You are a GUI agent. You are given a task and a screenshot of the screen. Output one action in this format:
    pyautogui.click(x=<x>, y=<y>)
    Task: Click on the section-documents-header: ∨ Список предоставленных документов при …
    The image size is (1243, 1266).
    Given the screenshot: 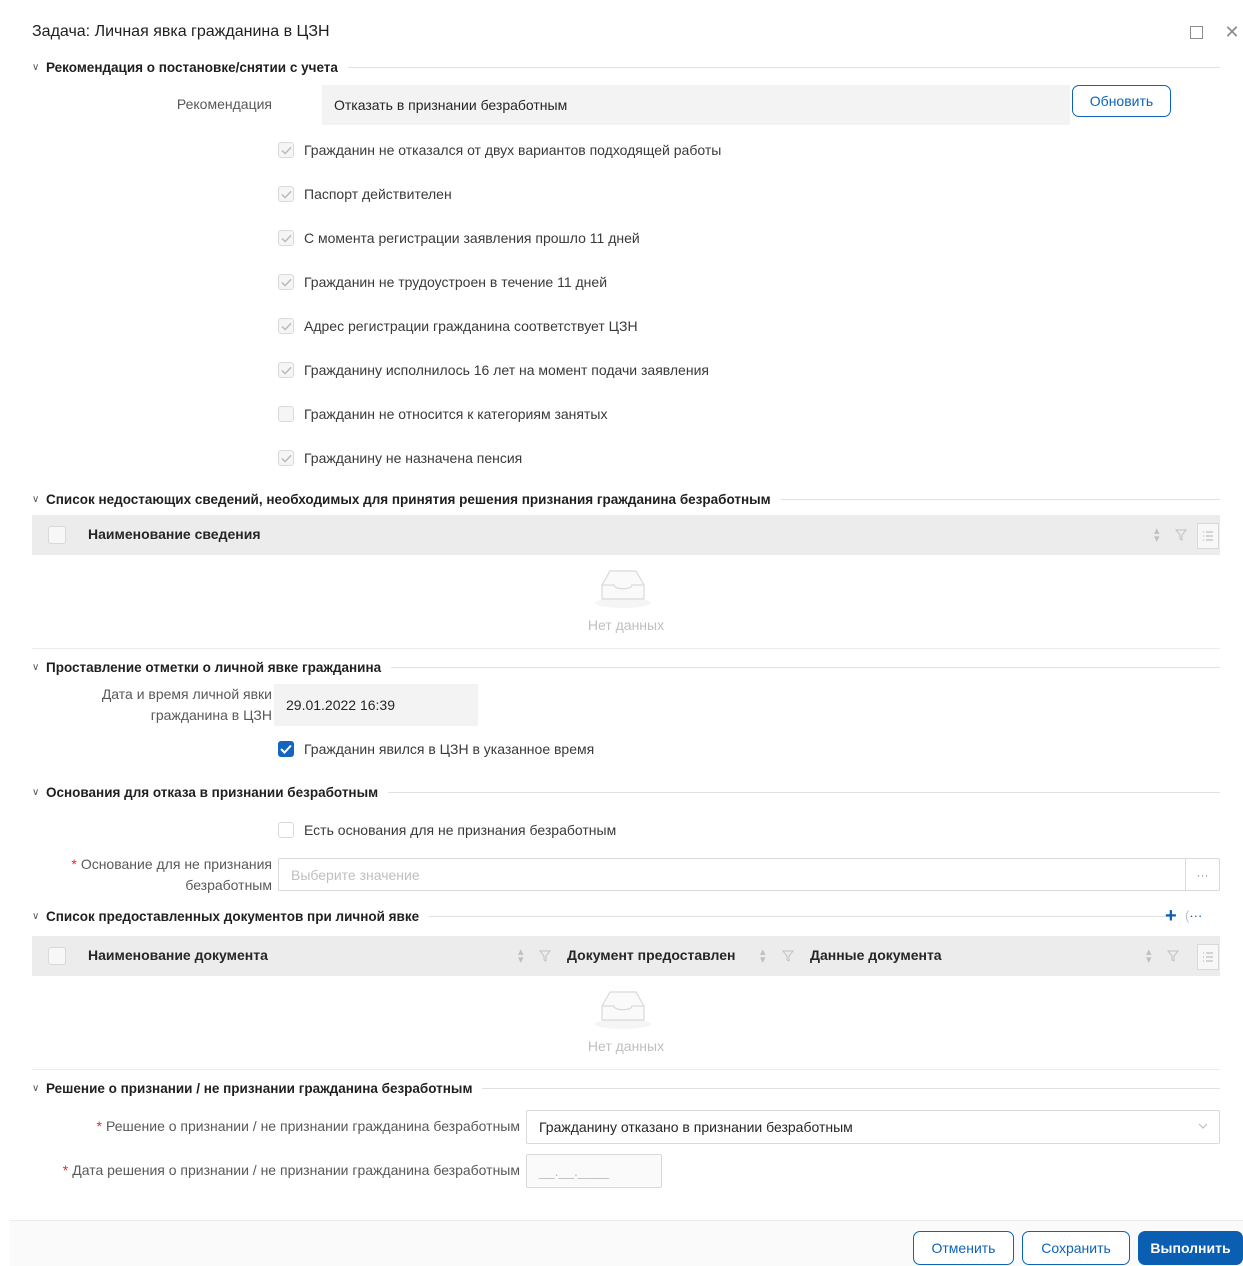 What is the action you would take?
    pyautogui.click(x=626, y=916)
    